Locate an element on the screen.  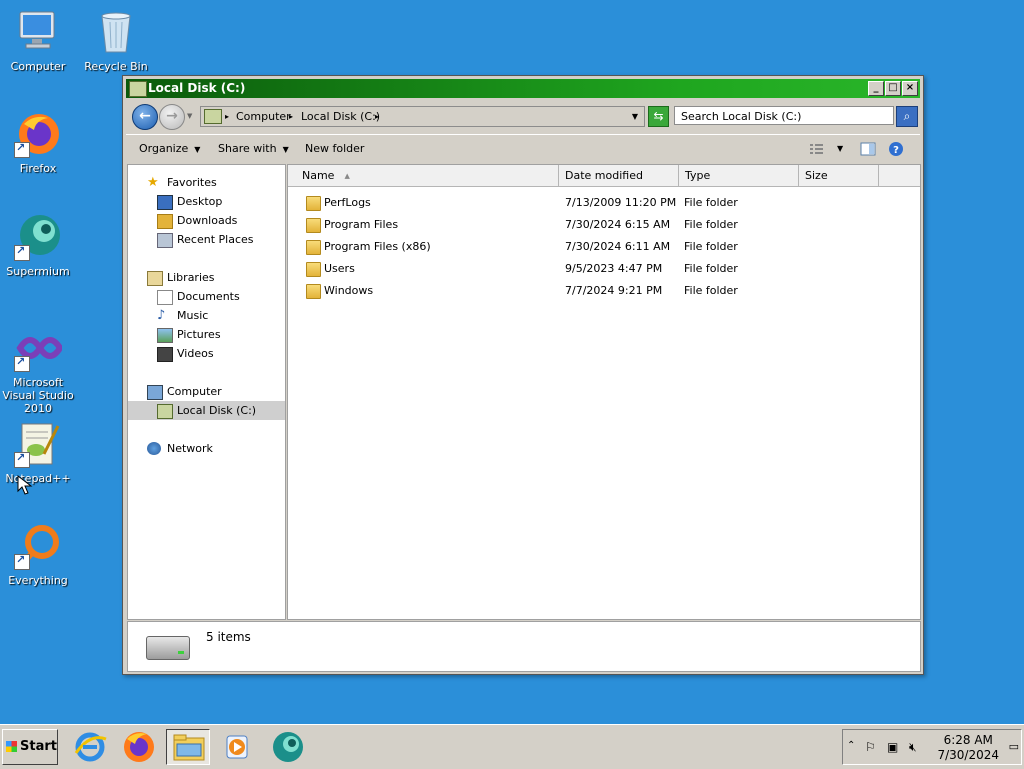
nav-label: Documents is located at coordinates (208, 296).